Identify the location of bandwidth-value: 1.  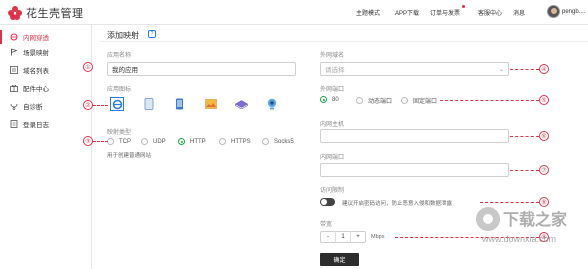
(343, 237).